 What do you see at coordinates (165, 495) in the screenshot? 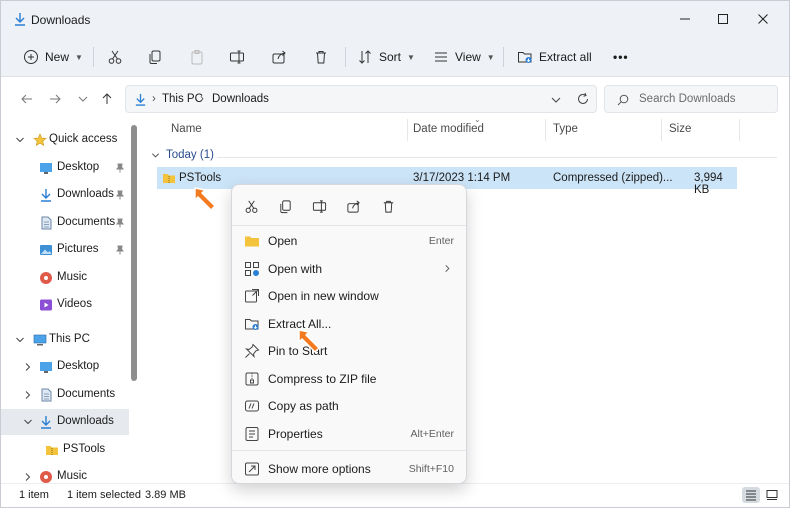
I see `selection-size: 3.89 MB` at bounding box center [165, 495].